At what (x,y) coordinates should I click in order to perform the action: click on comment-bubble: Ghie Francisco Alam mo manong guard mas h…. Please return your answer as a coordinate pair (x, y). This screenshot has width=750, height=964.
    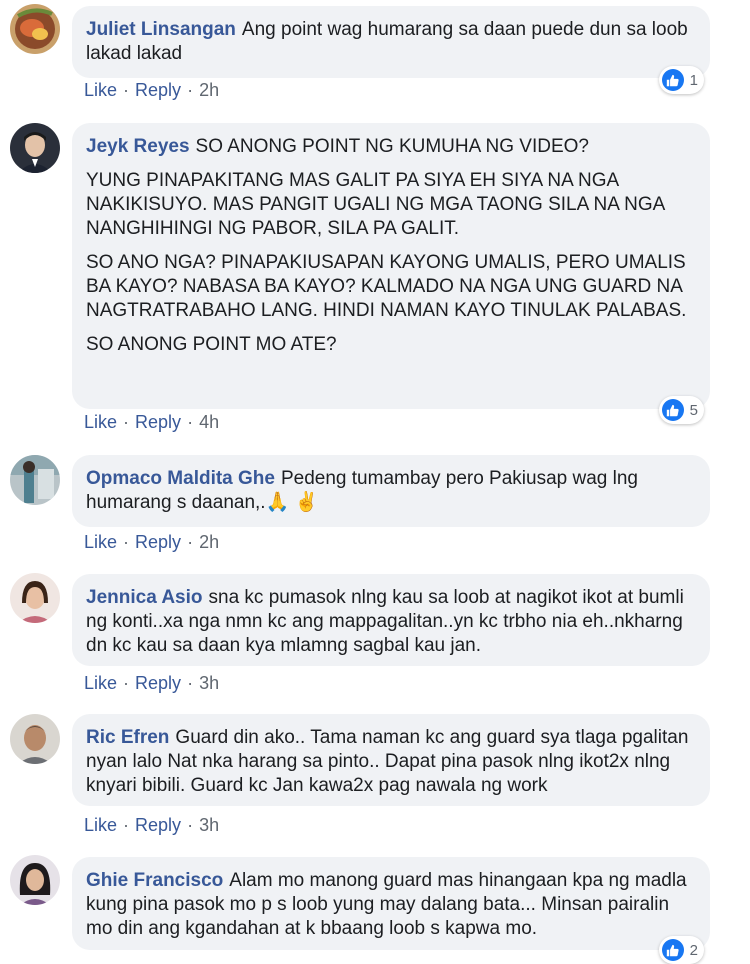
    Looking at the image, I should click on (391, 903).